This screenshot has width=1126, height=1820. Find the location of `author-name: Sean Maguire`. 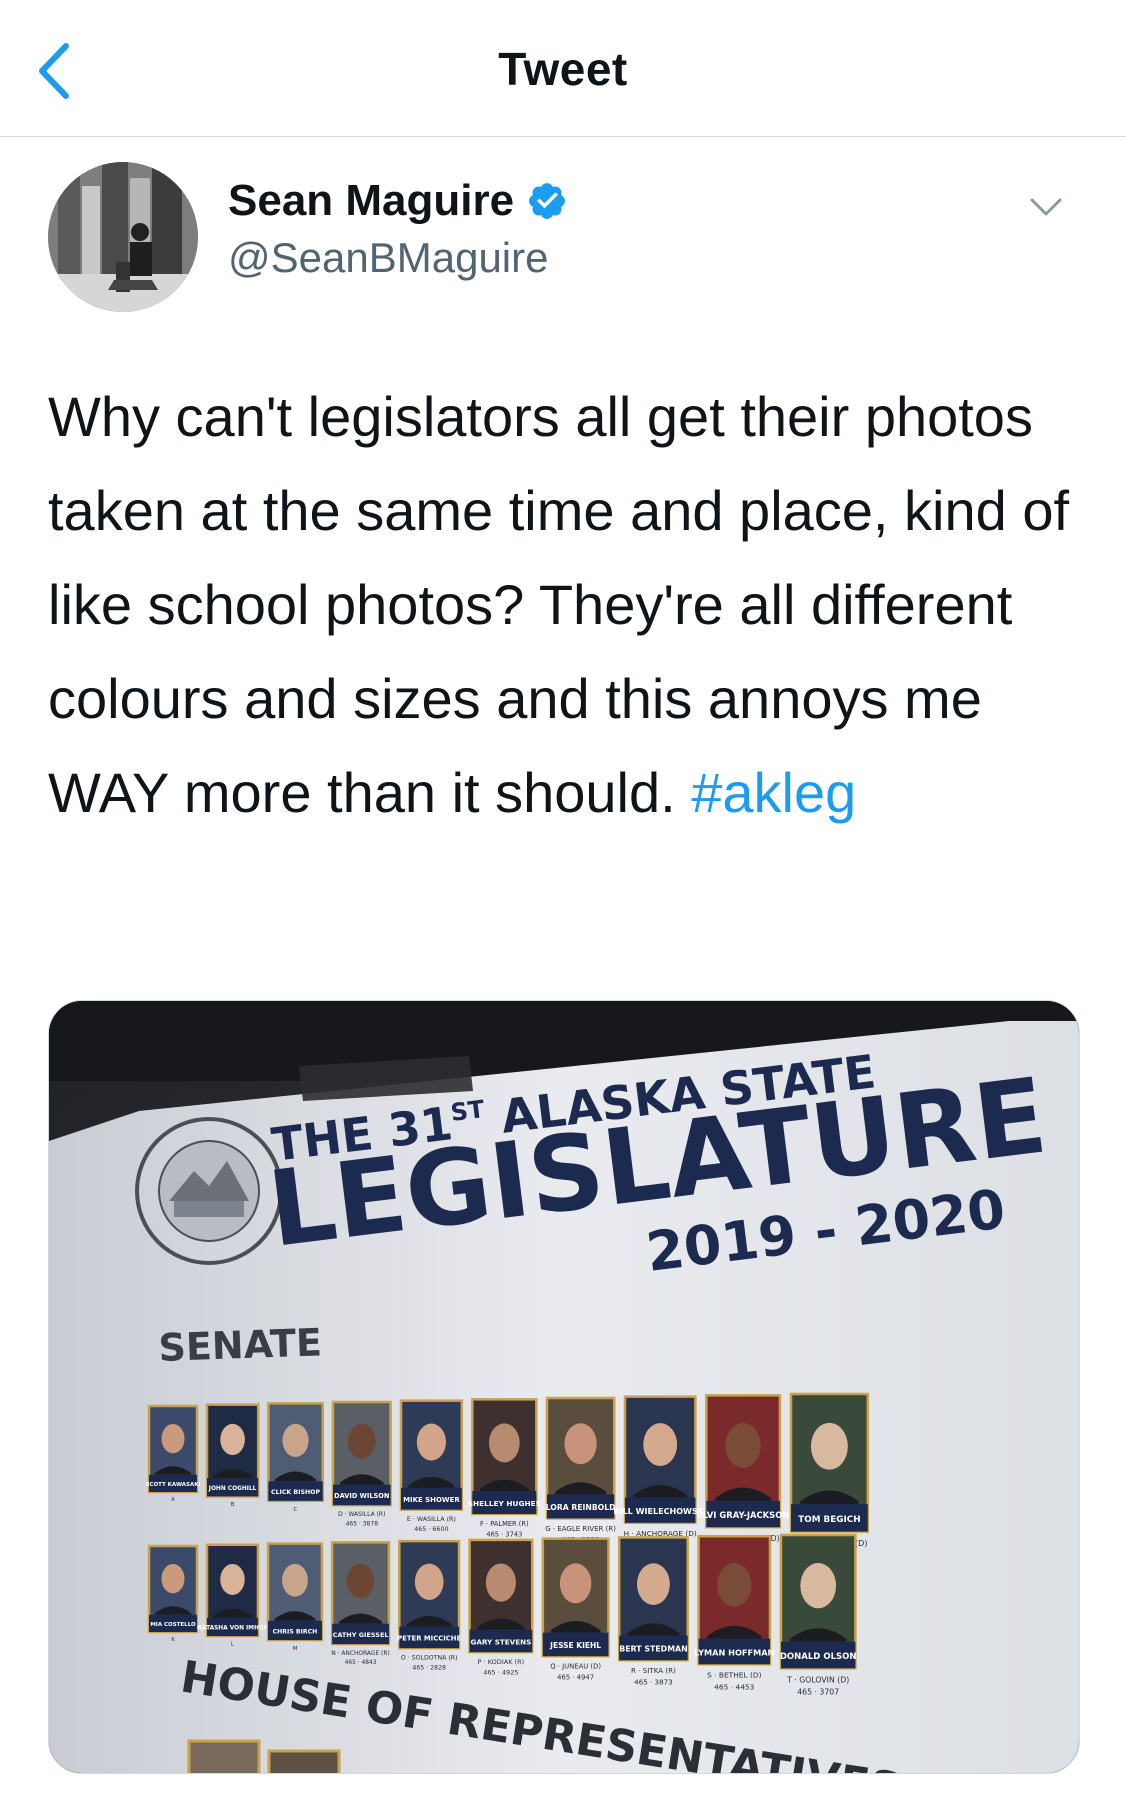

author-name: Sean Maguire is located at coordinates (371, 201).